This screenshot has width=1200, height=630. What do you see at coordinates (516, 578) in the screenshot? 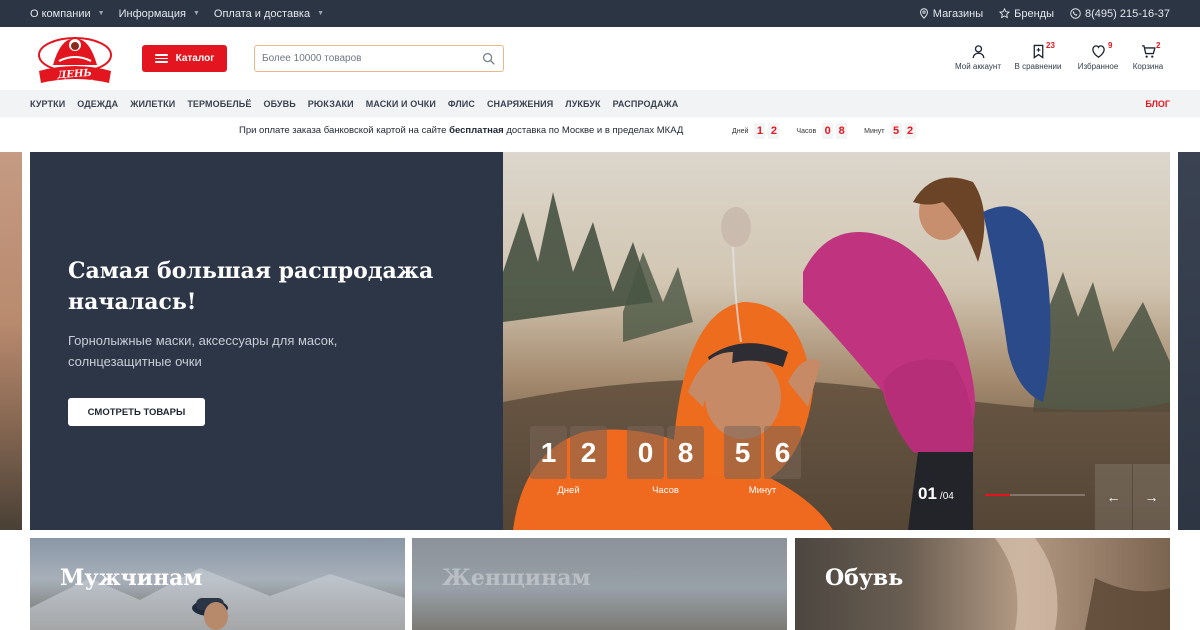
I see `category-label-women: Женщинам` at bounding box center [516, 578].